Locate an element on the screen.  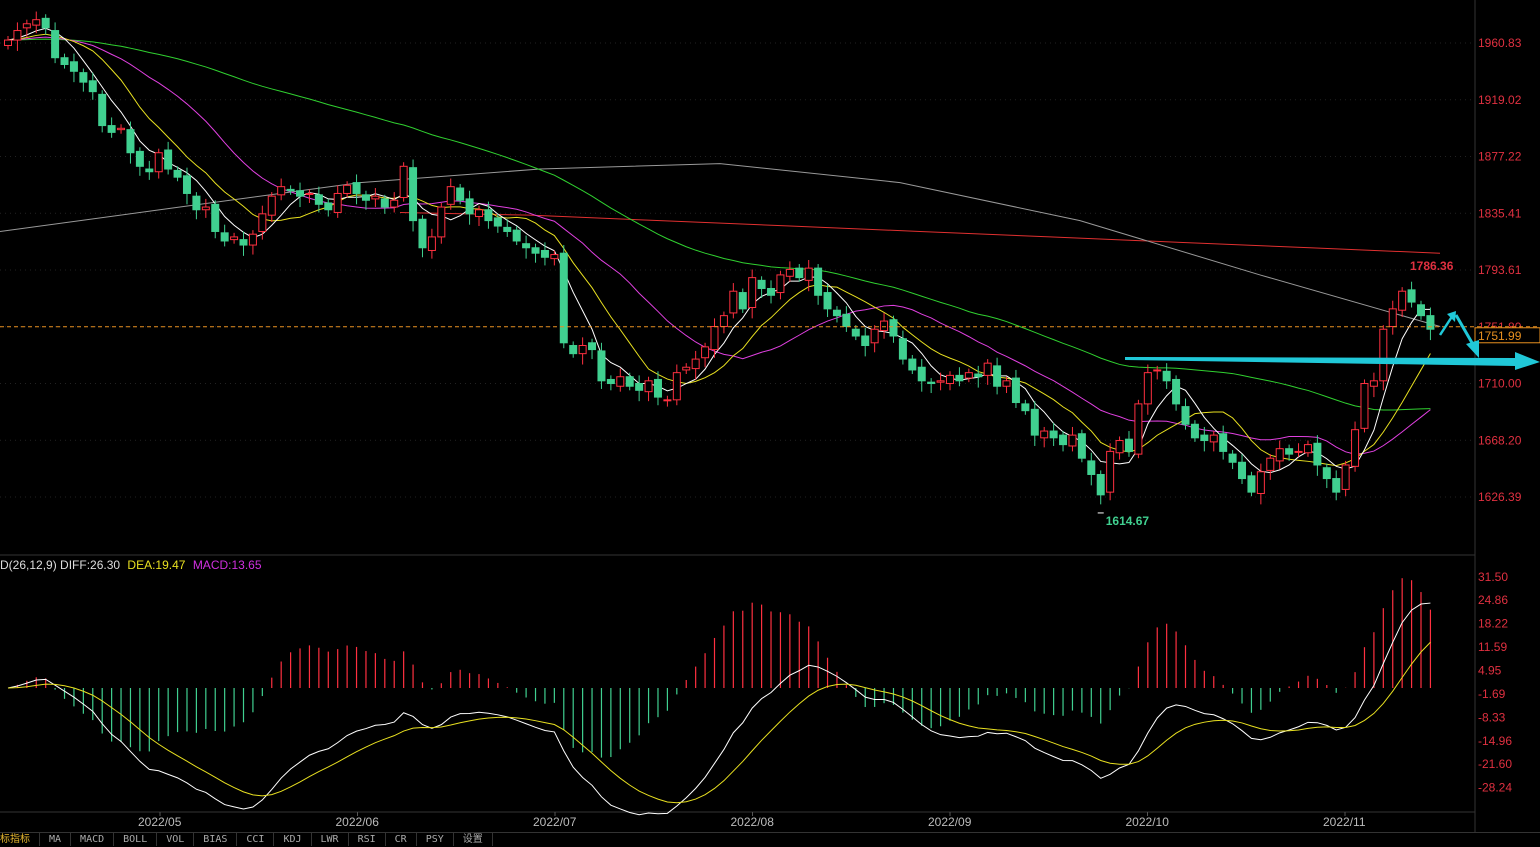
tab-6: CCI is located at coordinates (256, 839).